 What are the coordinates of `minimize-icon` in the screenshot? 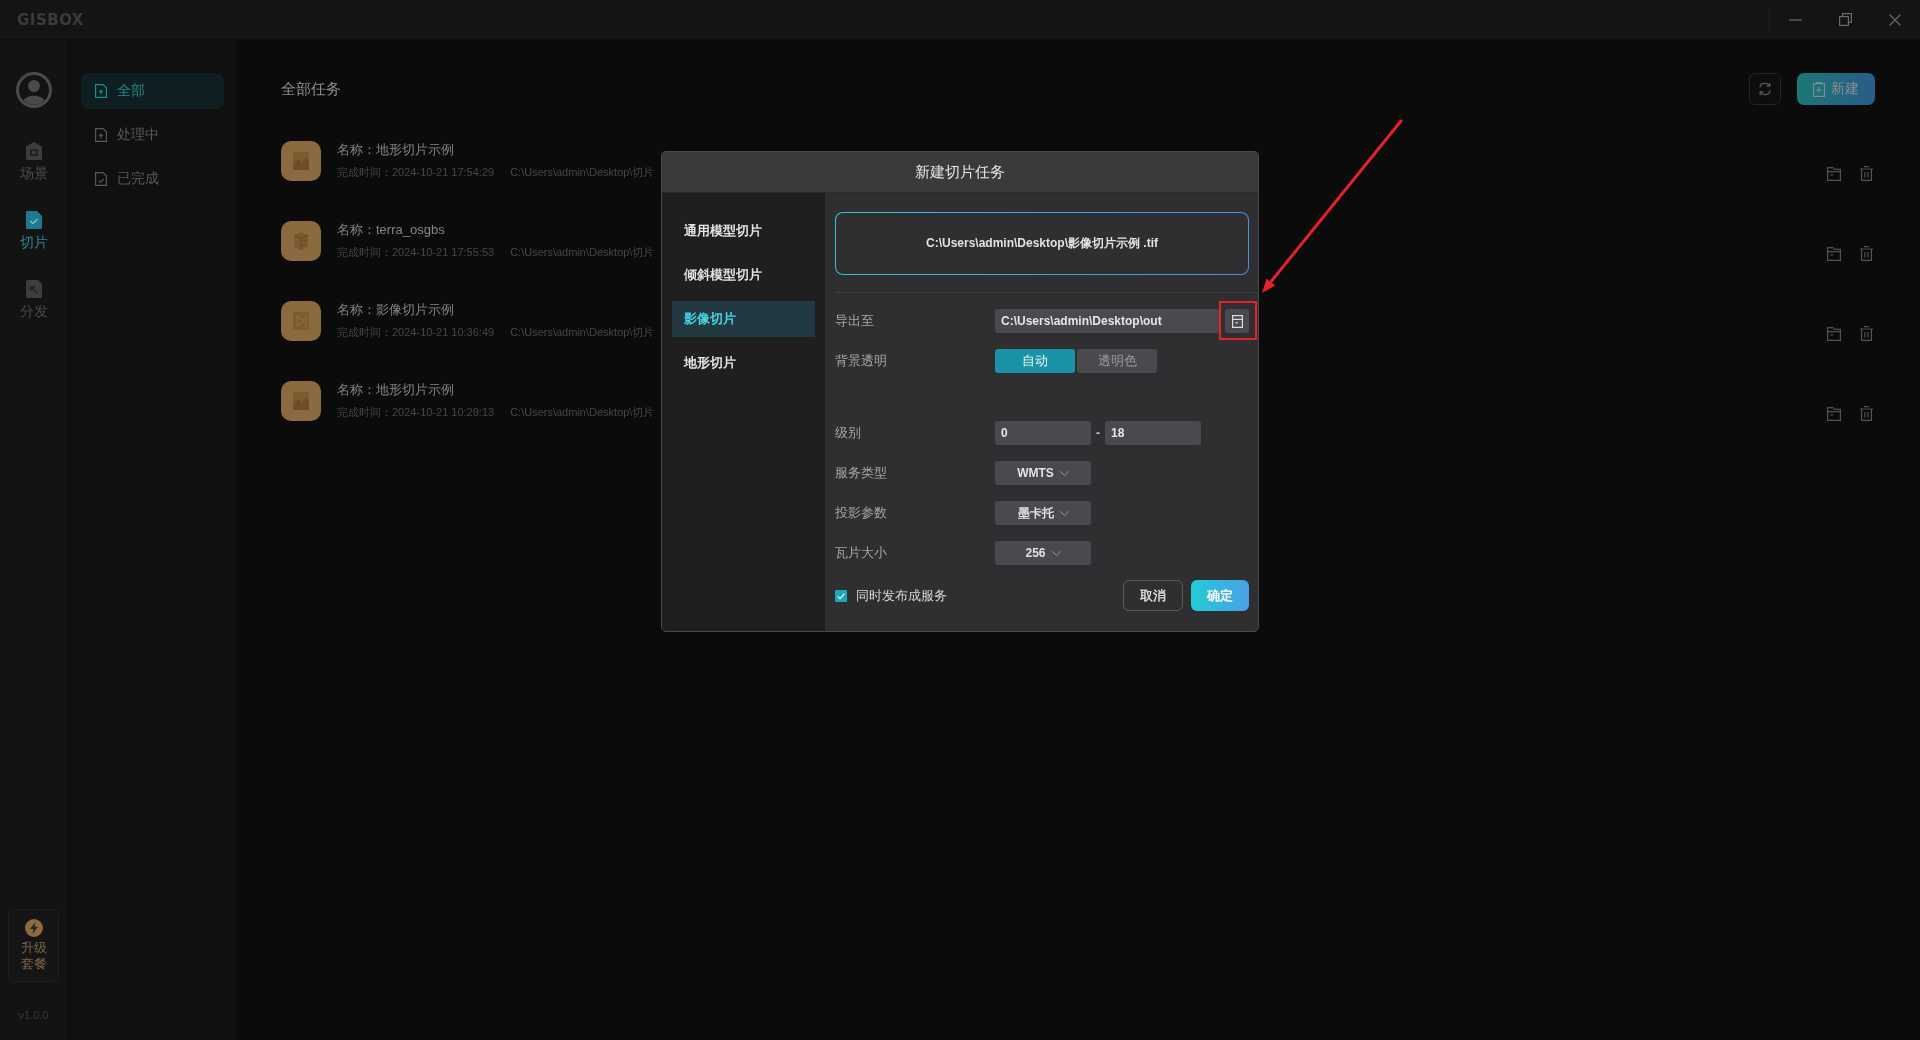 It's located at (1795, 19).